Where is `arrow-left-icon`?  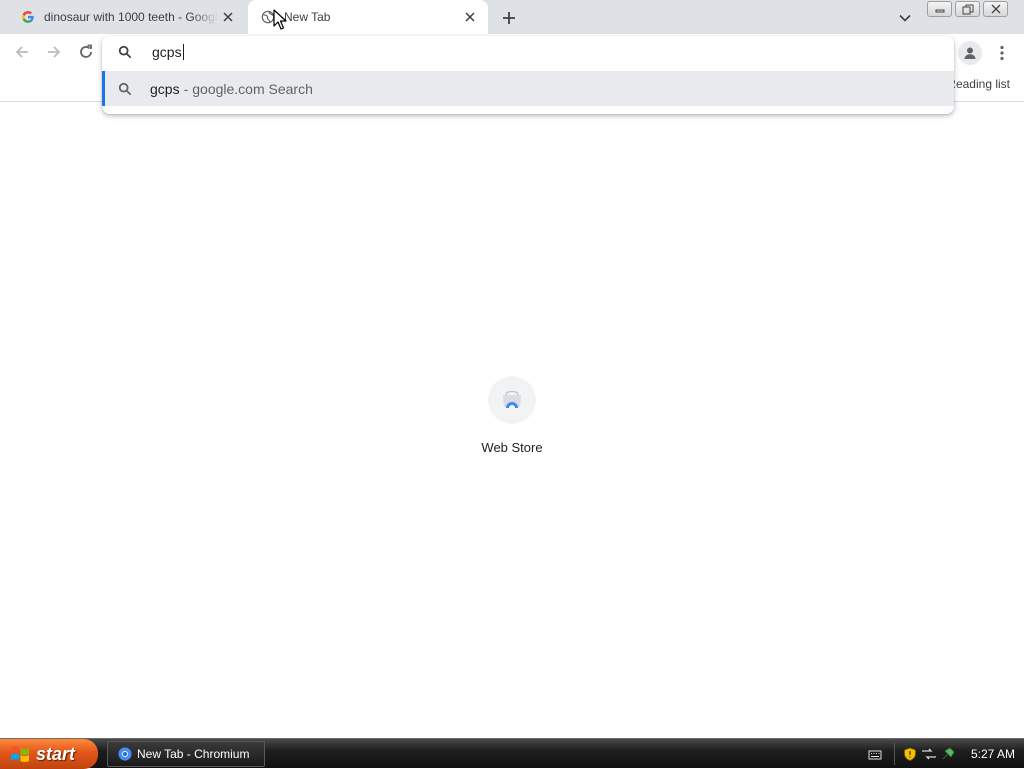
arrow-left-icon is located at coordinates (21, 52).